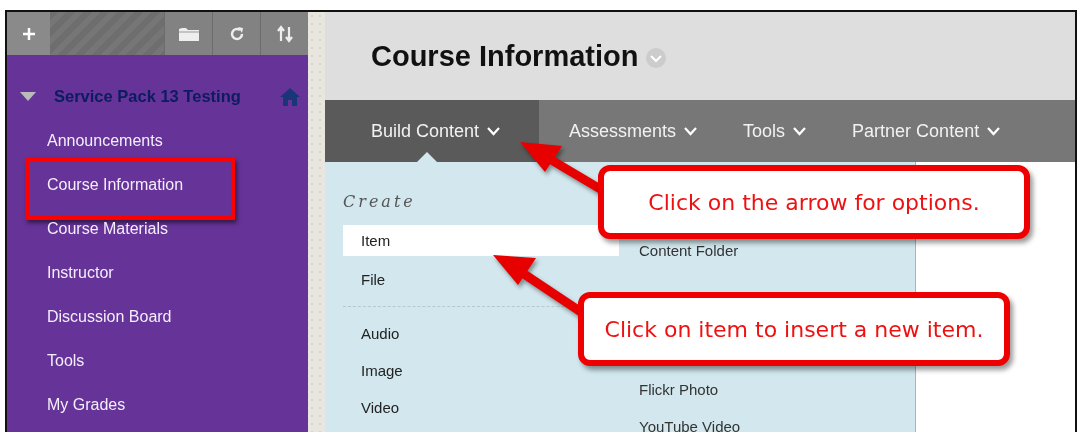  I want to click on page-title: Course Information, so click(505, 56).